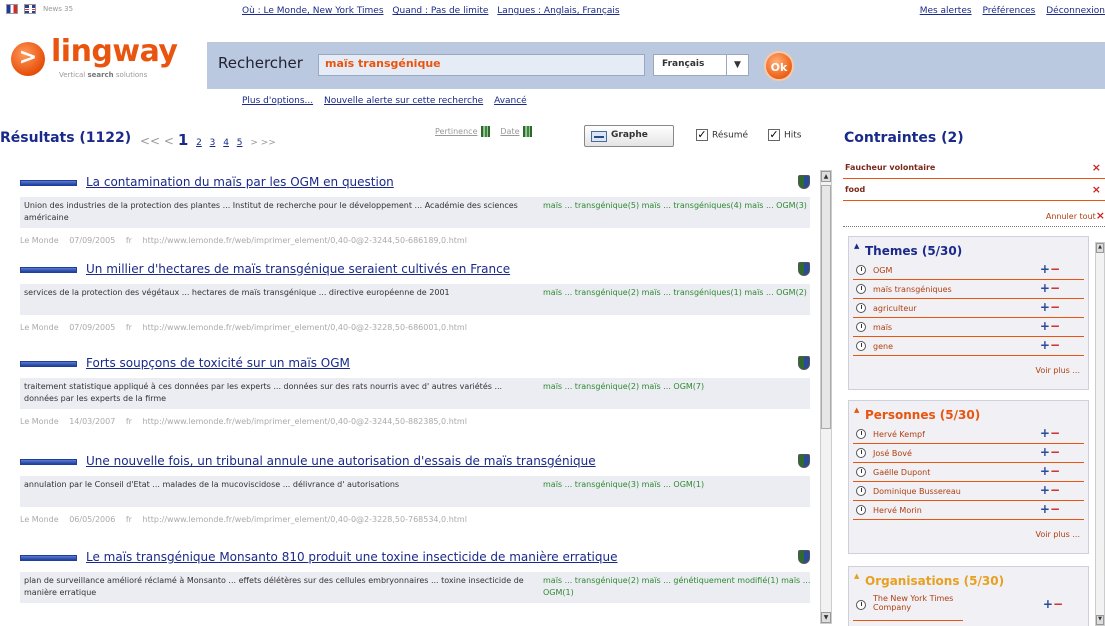 Image resolution: width=1105 pixels, height=626 pixels. I want to click on facet-item: Dominique Bussereau +−, so click(968, 491).